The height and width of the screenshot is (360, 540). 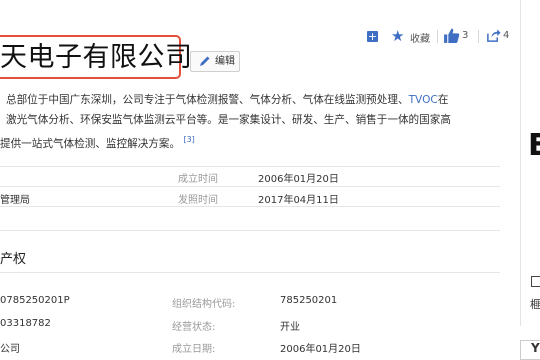 What do you see at coordinates (15, 200) in the screenshot?
I see `info-value: 管理局` at bounding box center [15, 200].